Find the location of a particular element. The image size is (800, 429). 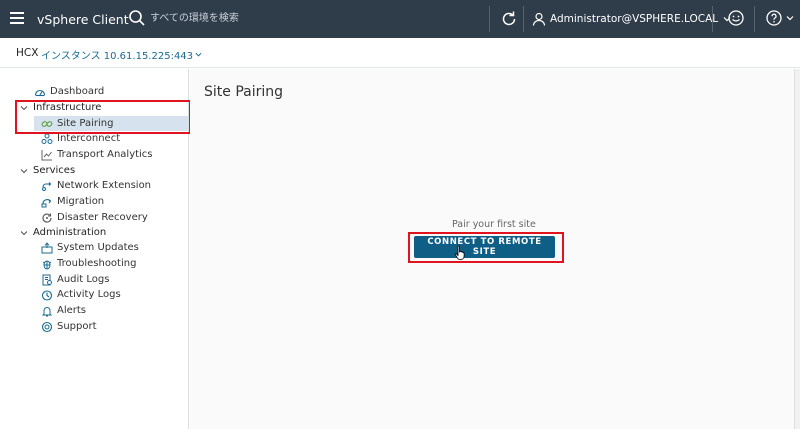

sidebar-item-dashboard: Dashboard is located at coordinates (69, 91).